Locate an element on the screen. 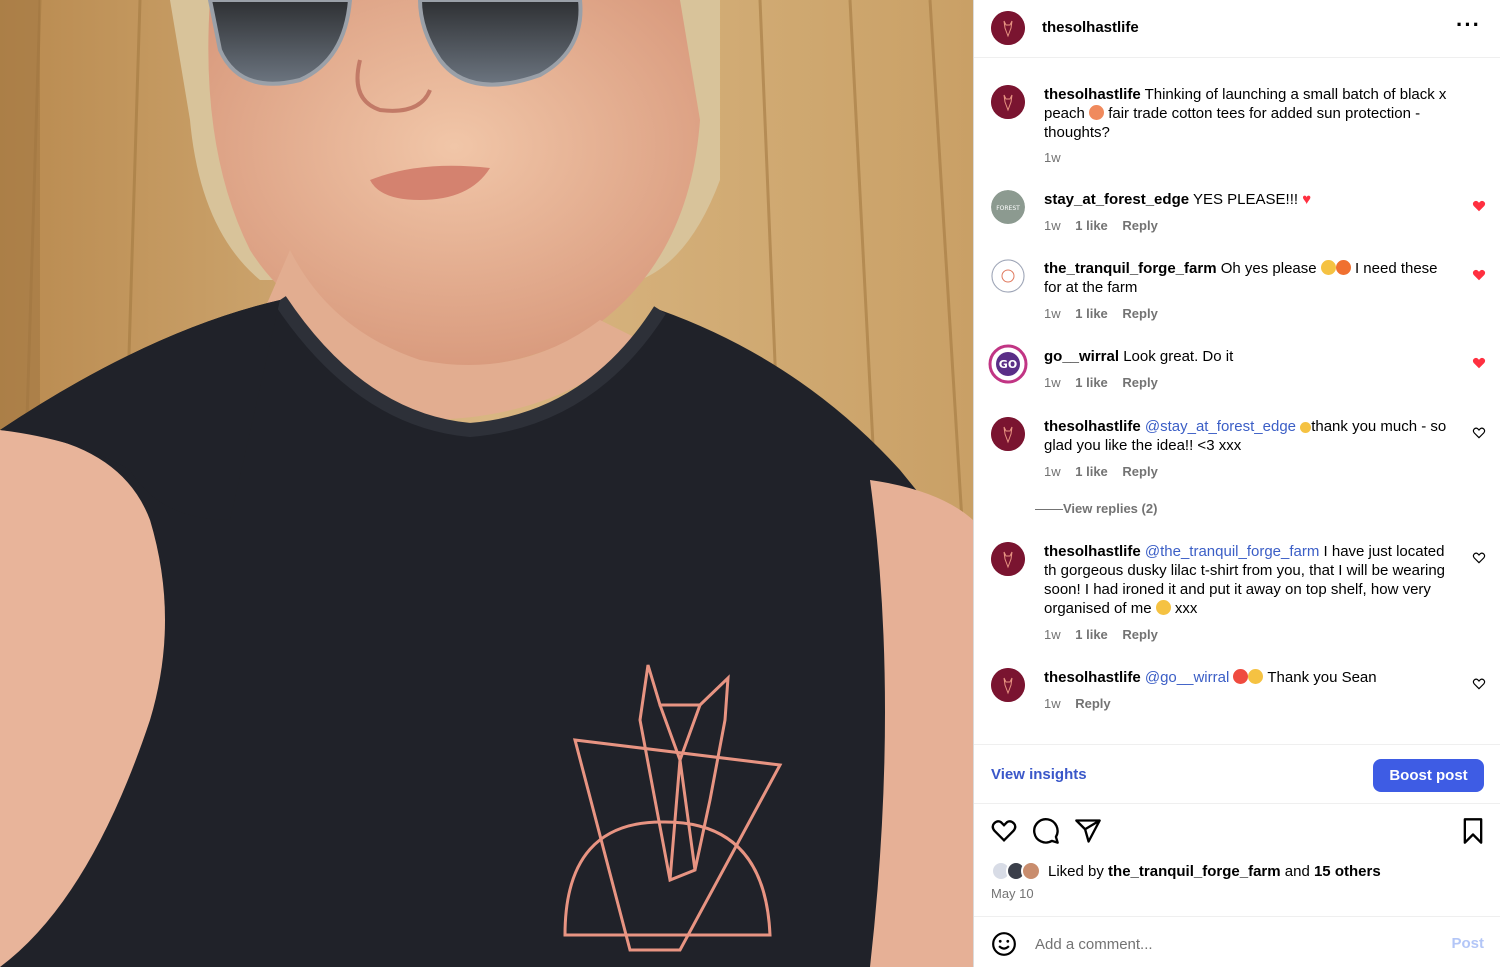 This screenshot has width=1500, height=967. caption-username: thesolhastlife is located at coordinates (1092, 94).